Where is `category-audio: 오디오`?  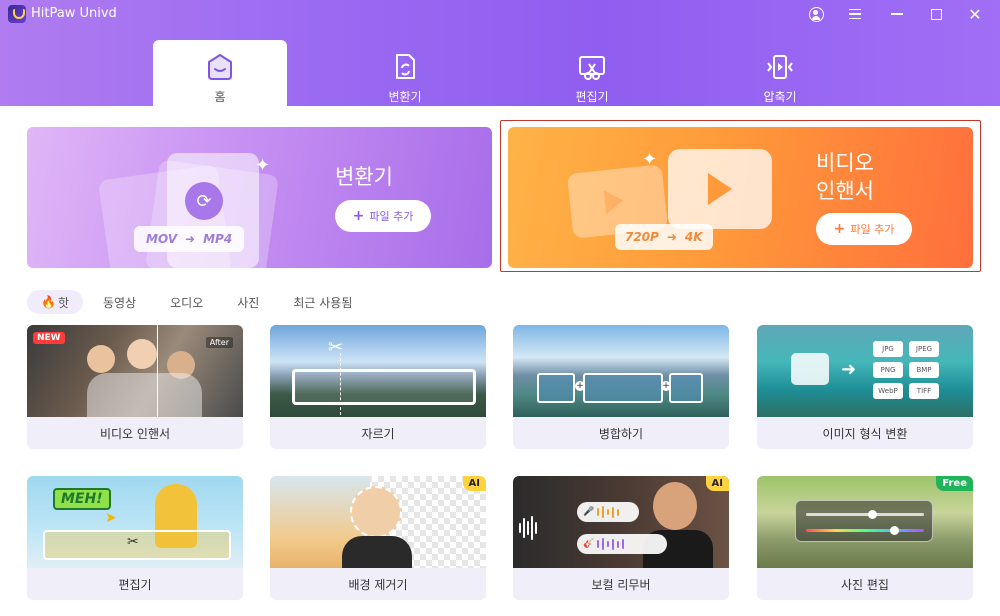
category-audio: 오디오 is located at coordinates (186, 302).